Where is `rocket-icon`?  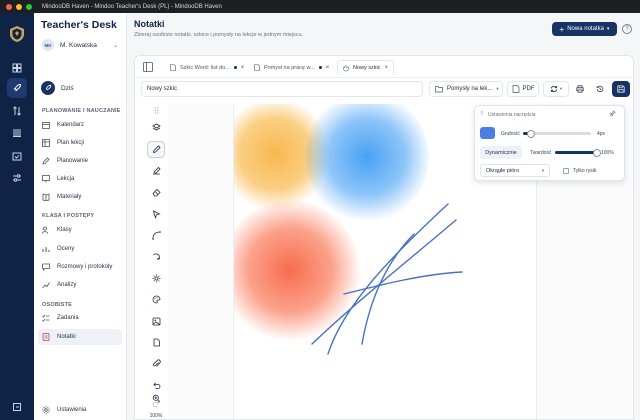
rocket-icon is located at coordinates (17, 88).